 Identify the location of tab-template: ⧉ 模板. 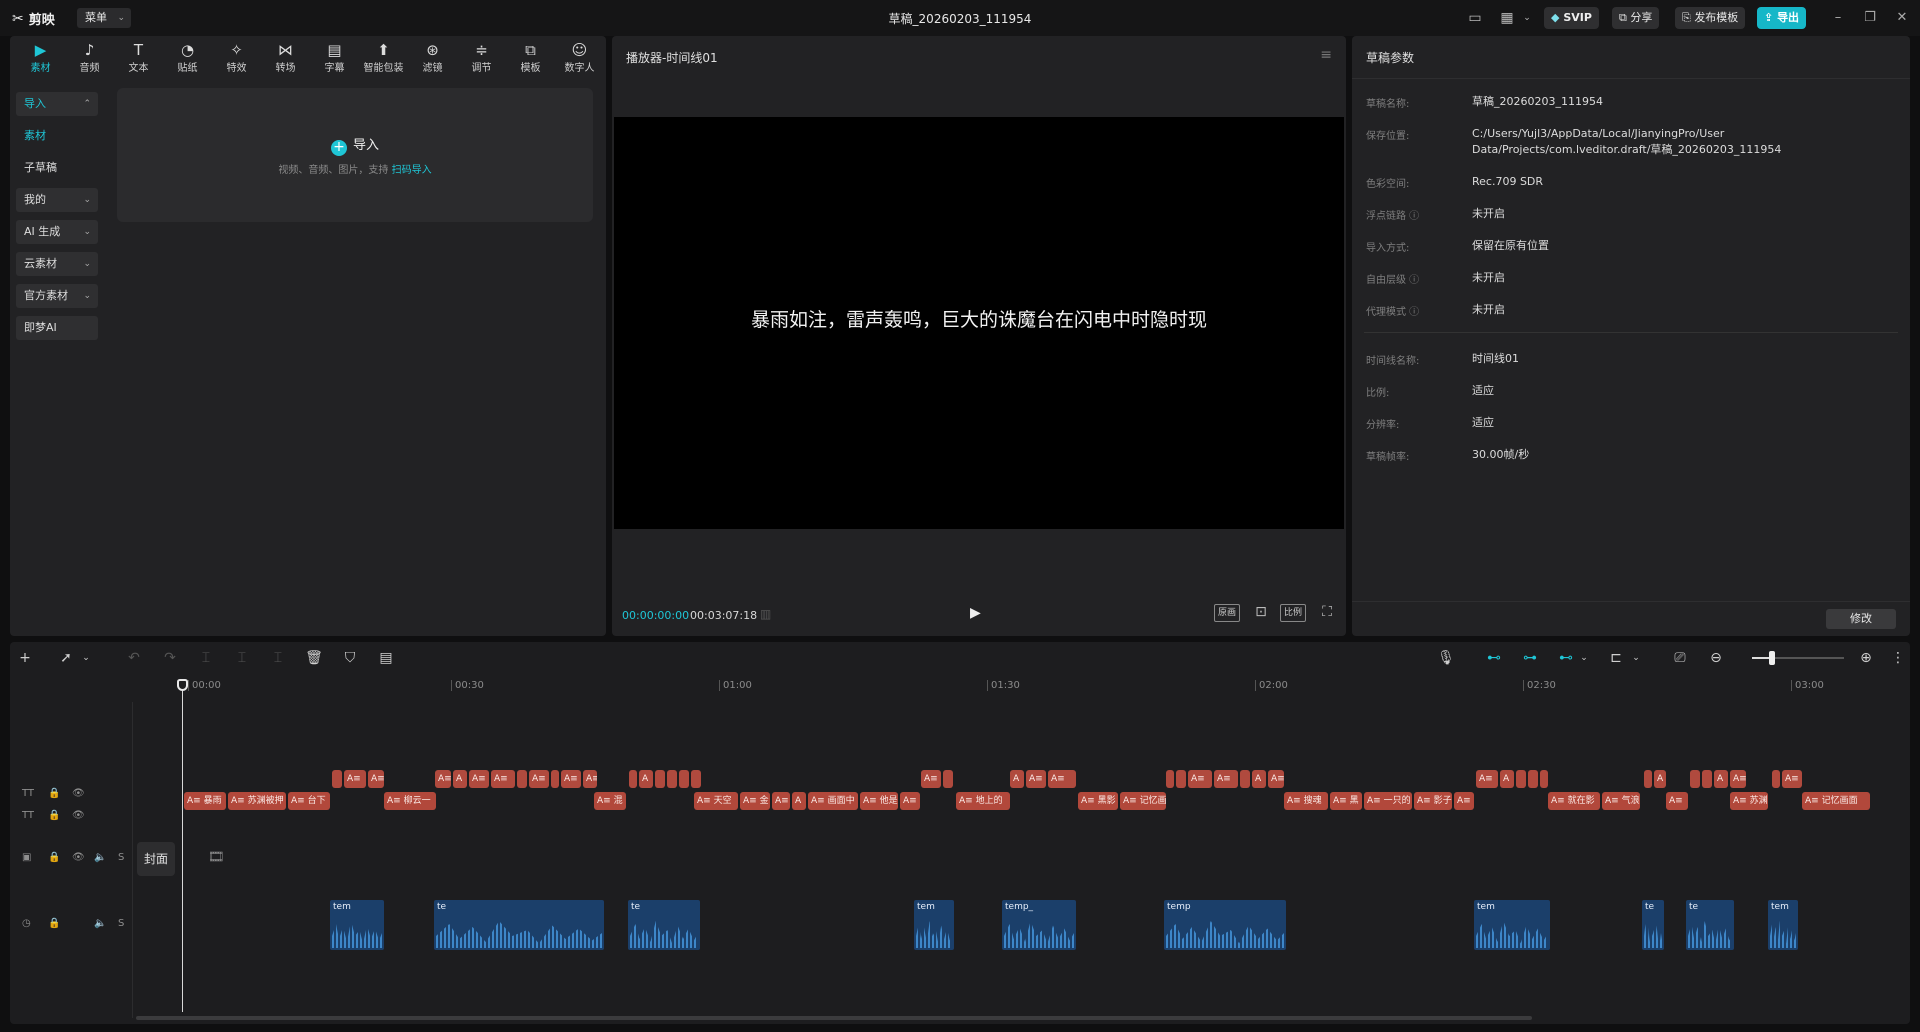
(530, 57).